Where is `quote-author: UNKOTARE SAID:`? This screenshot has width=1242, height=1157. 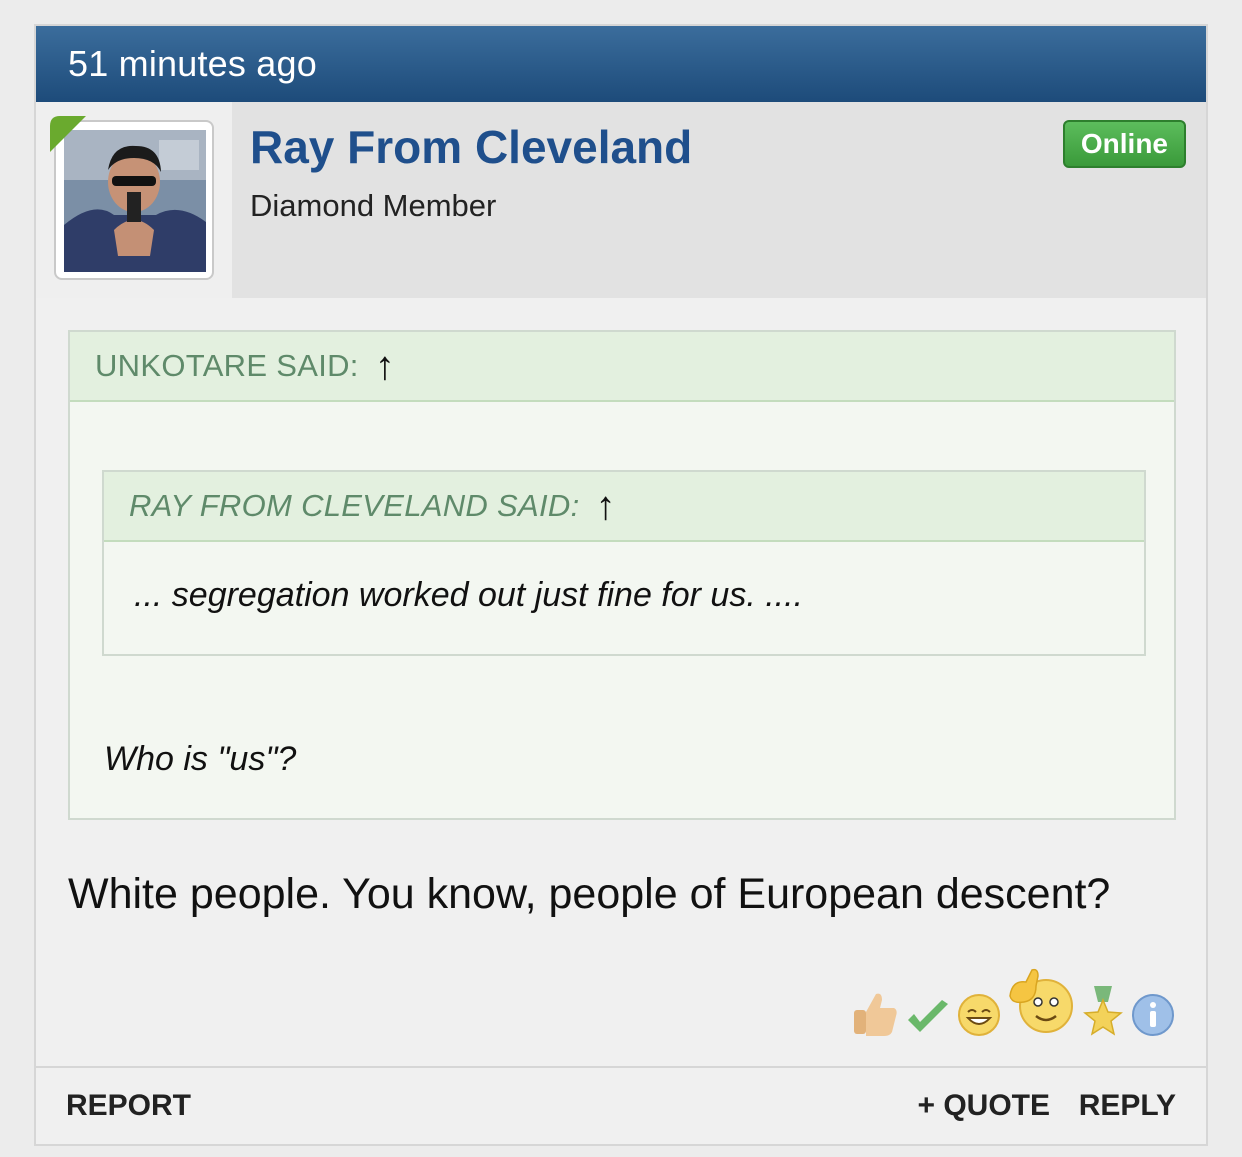 quote-author: UNKOTARE SAID: is located at coordinates (227, 365).